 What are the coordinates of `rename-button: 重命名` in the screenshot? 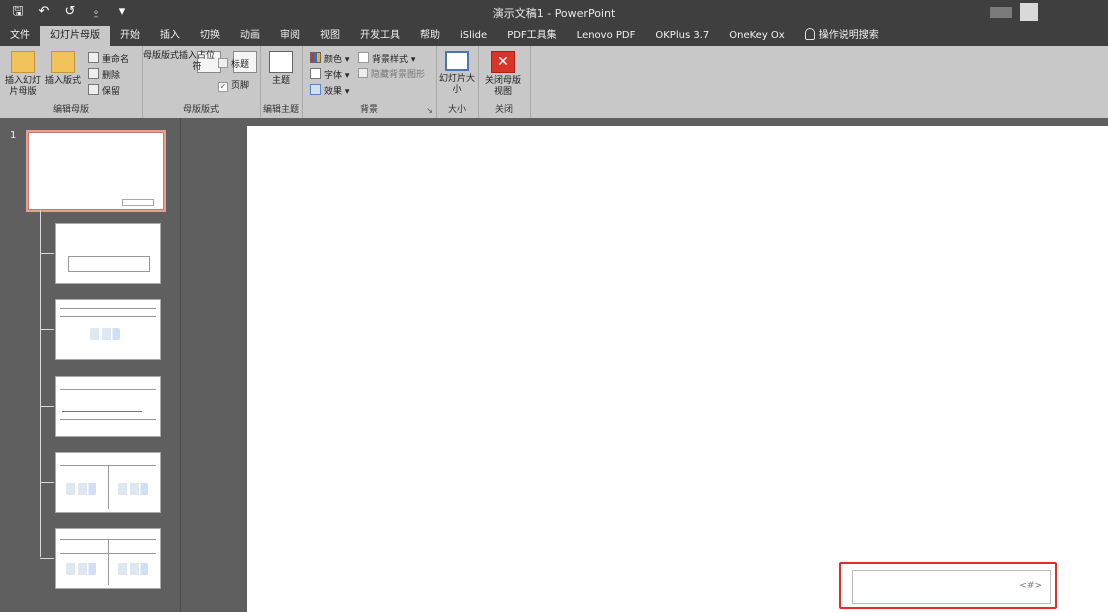 It's located at (108, 59).